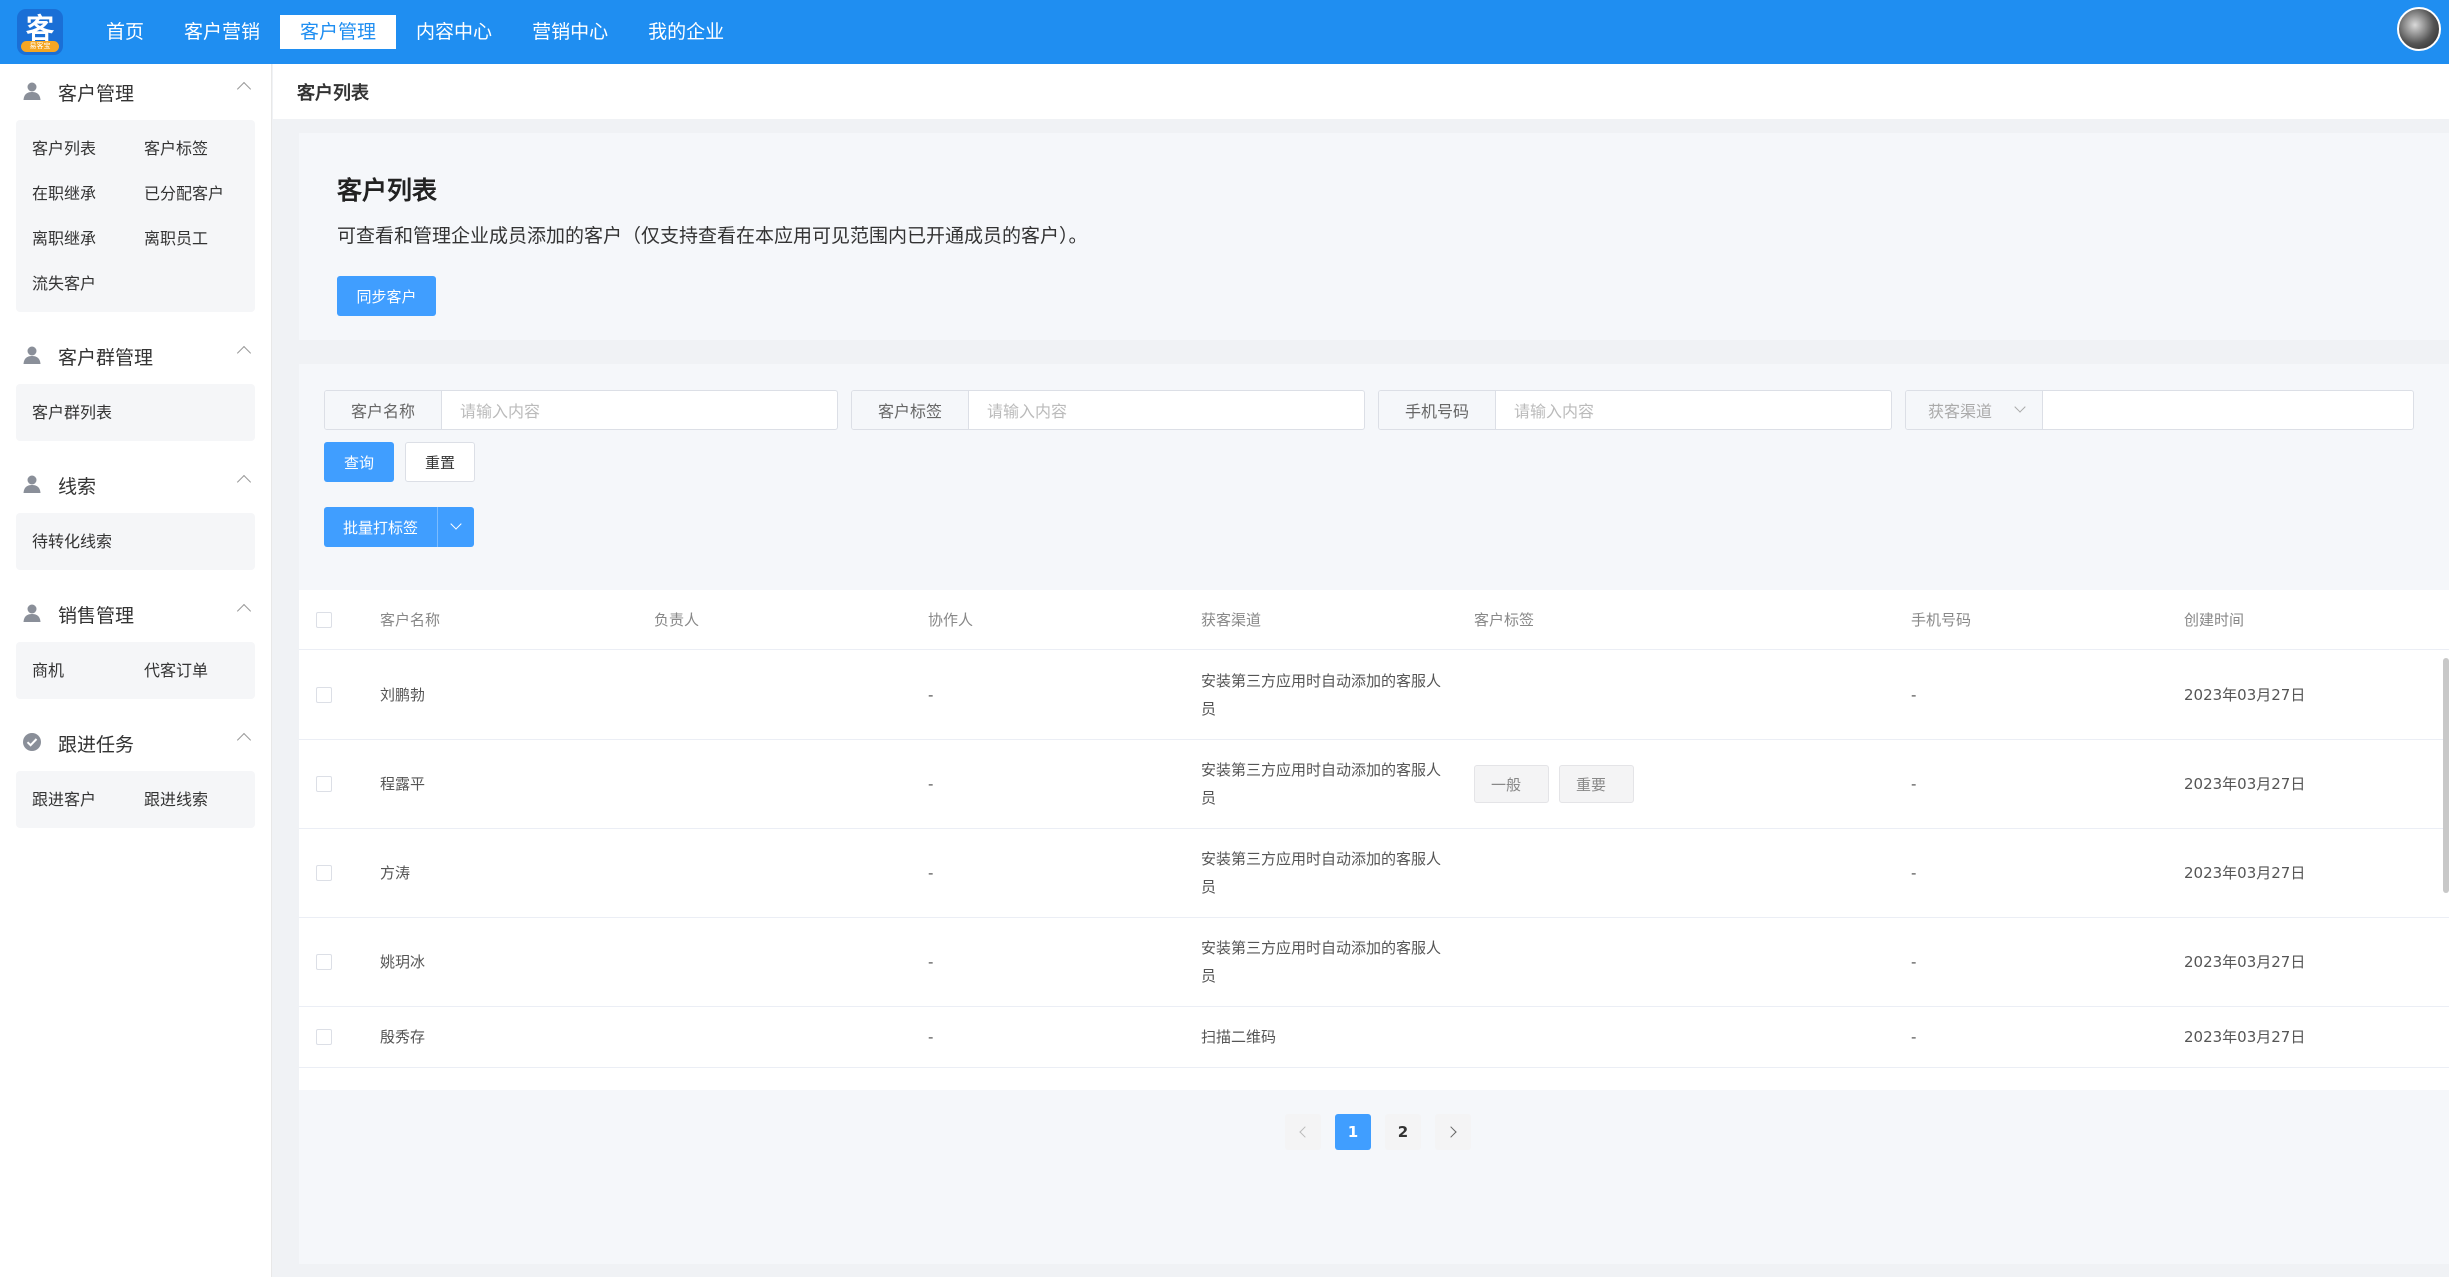 The image size is (2449, 1277). Describe the element at coordinates (454, 32) in the screenshot. I see `nav-content-center: 内容中心` at that location.